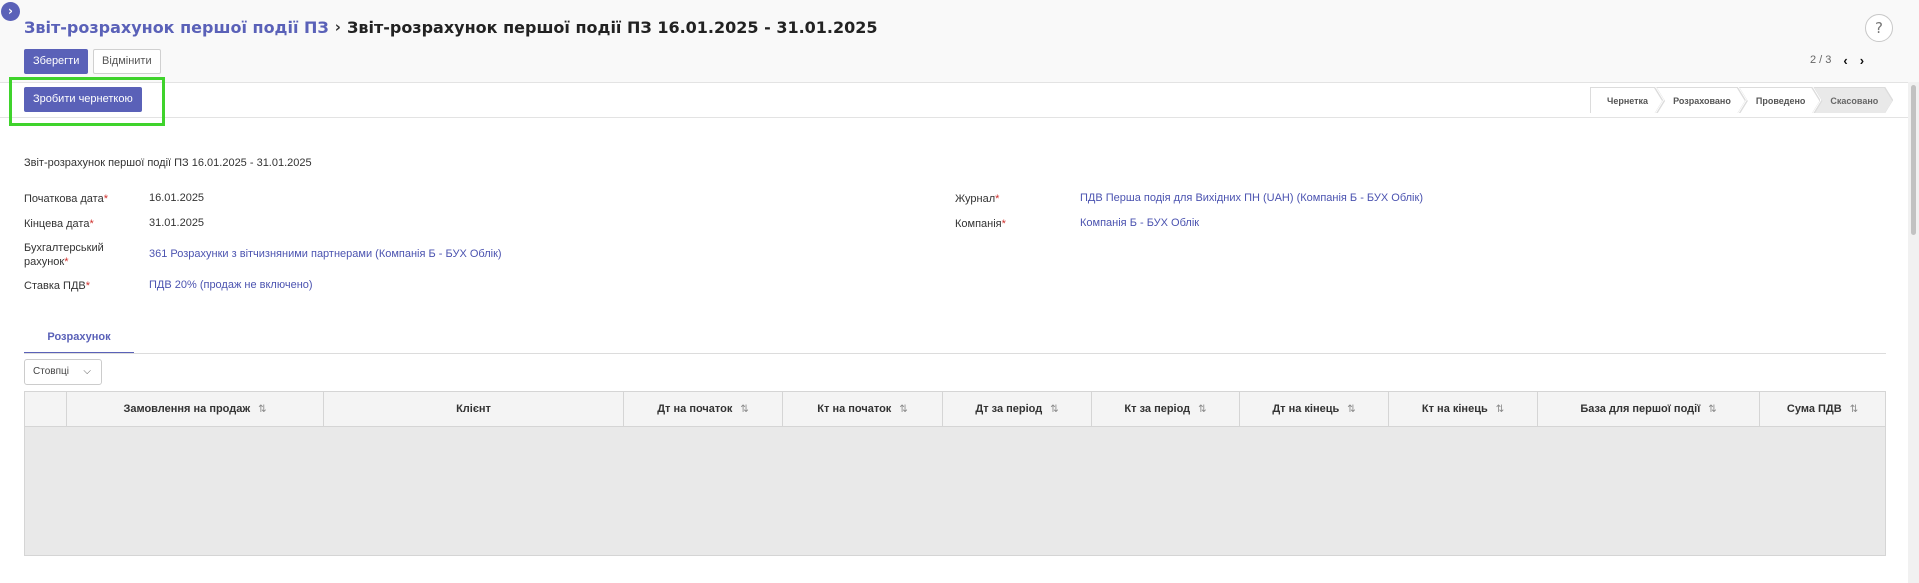 The image size is (1919, 583). I want to click on journal-label: Журнал*, so click(977, 199).